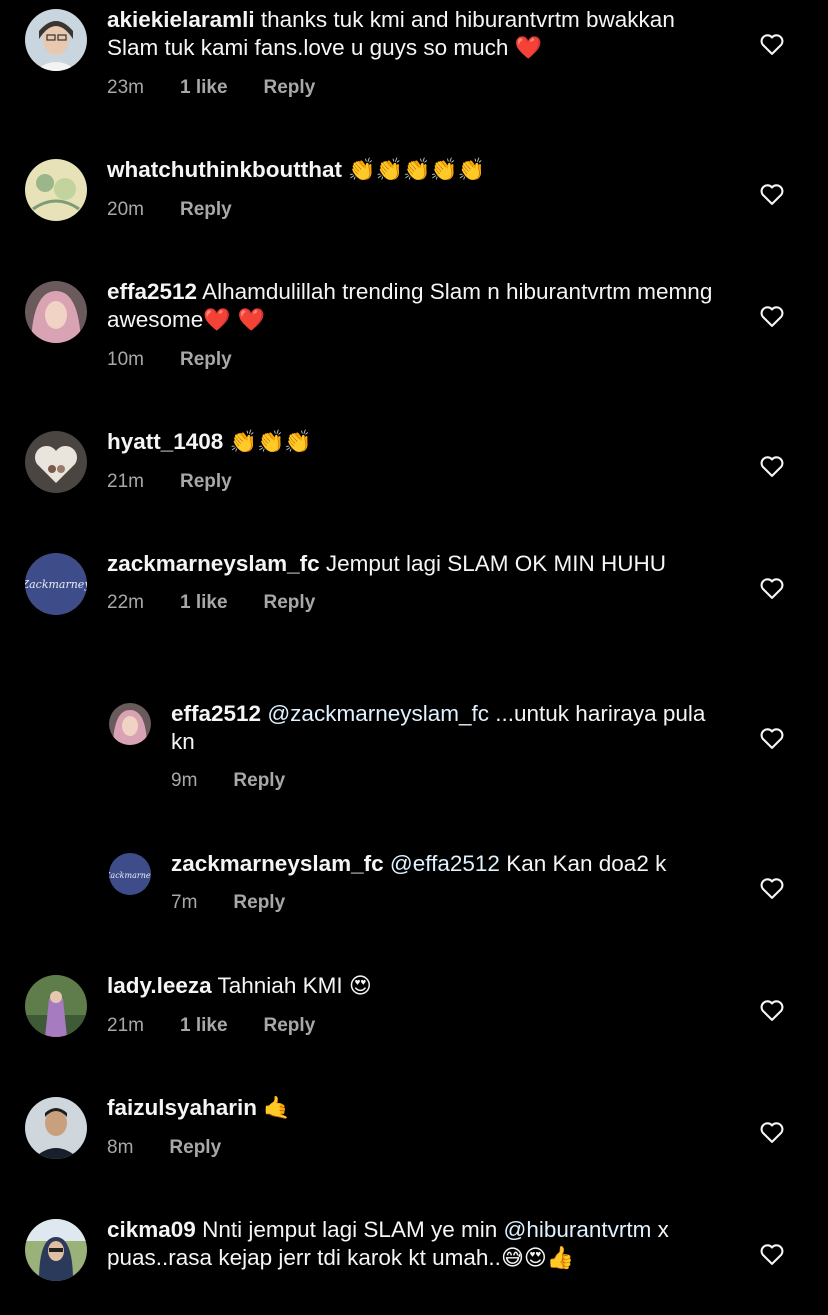 The height and width of the screenshot is (1315, 828). What do you see at coordinates (378, 713) in the screenshot?
I see `mention-link: @zackmarneyslam_fc` at bounding box center [378, 713].